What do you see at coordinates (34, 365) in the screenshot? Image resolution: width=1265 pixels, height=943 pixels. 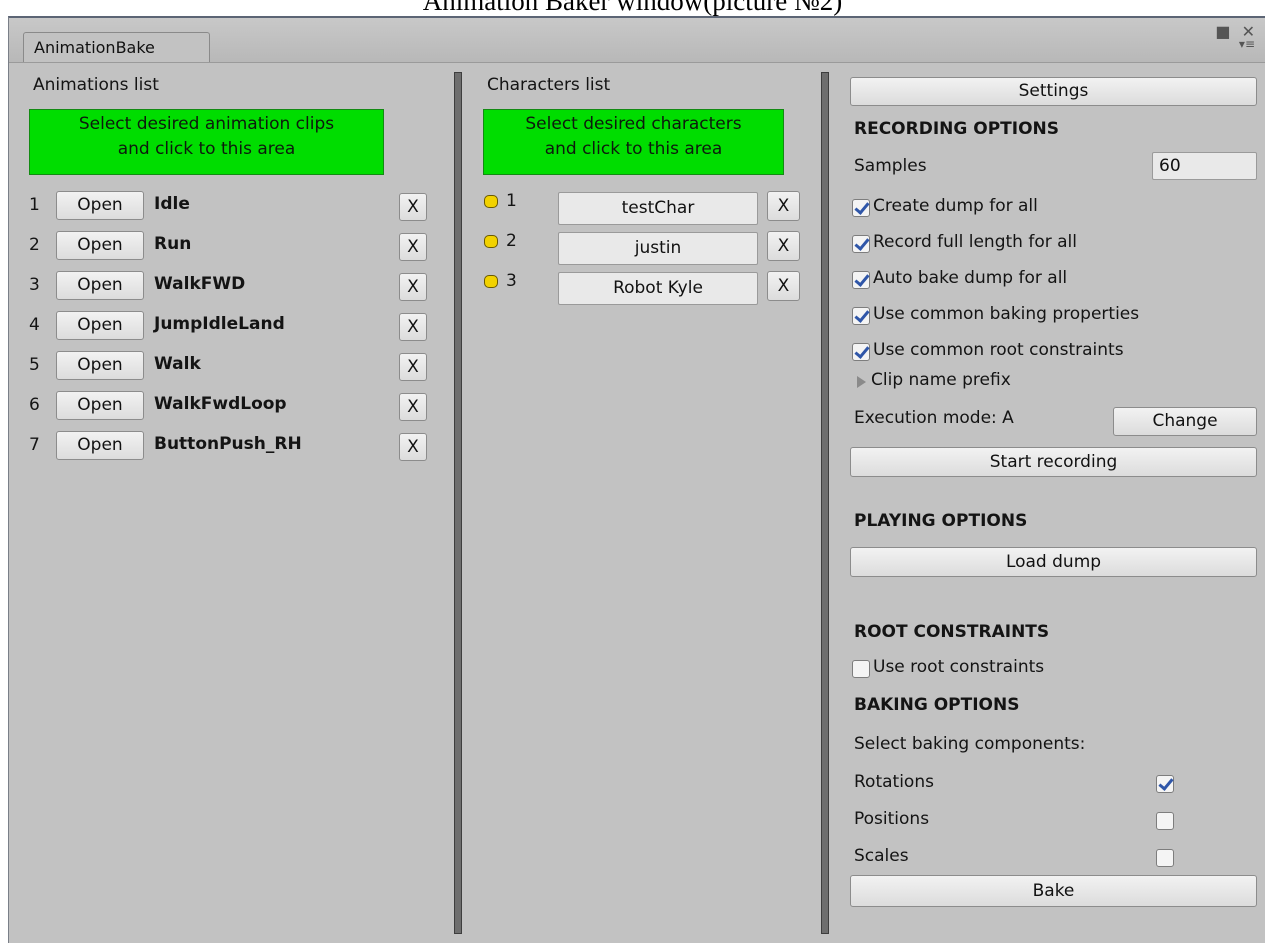 I see `animation-index: 5` at bounding box center [34, 365].